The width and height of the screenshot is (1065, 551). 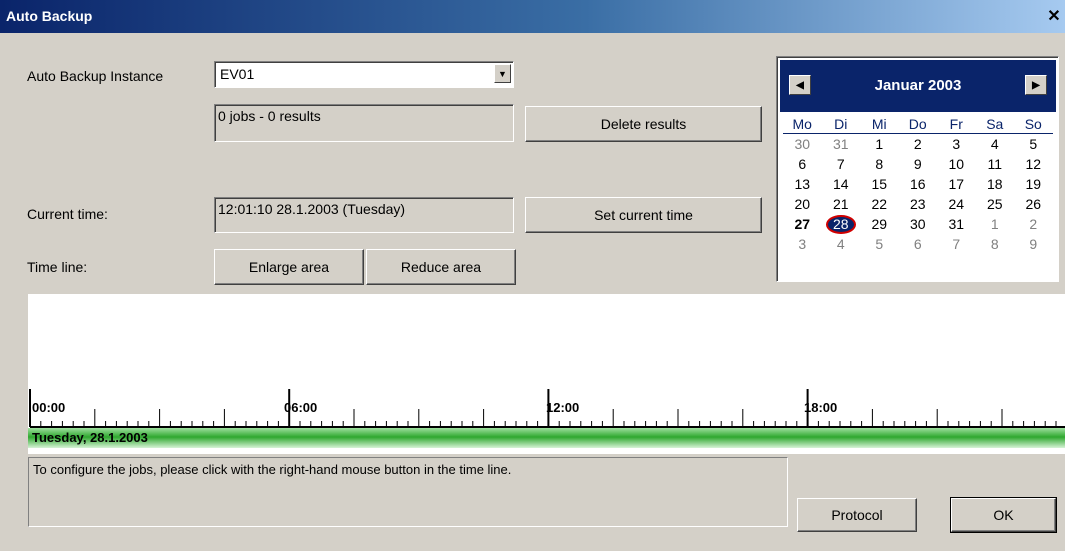 What do you see at coordinates (995, 184) in the screenshot?
I see `calendar-day: 18` at bounding box center [995, 184].